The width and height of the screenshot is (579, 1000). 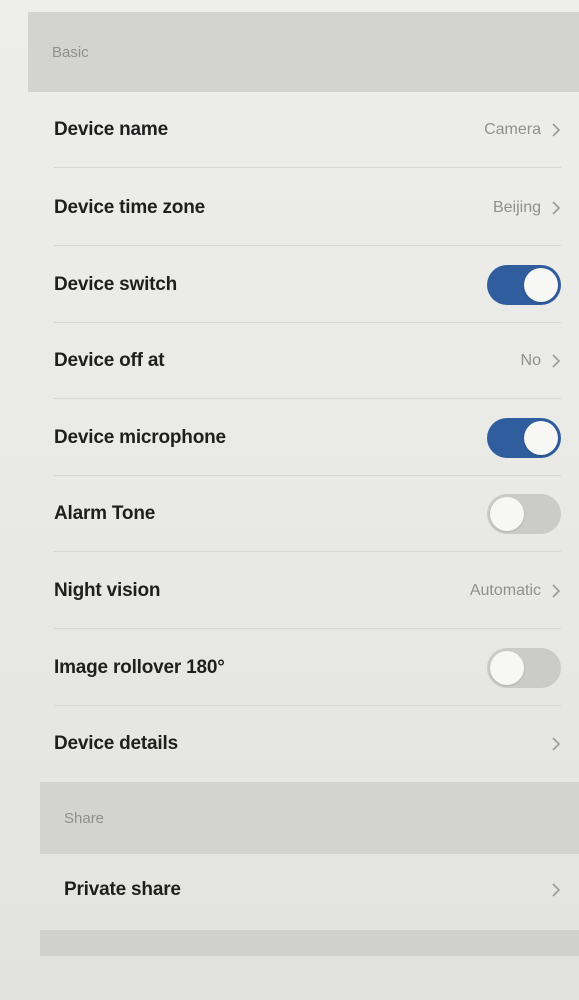 I want to click on row-device-off-at: Device off at No, so click(x=307, y=361).